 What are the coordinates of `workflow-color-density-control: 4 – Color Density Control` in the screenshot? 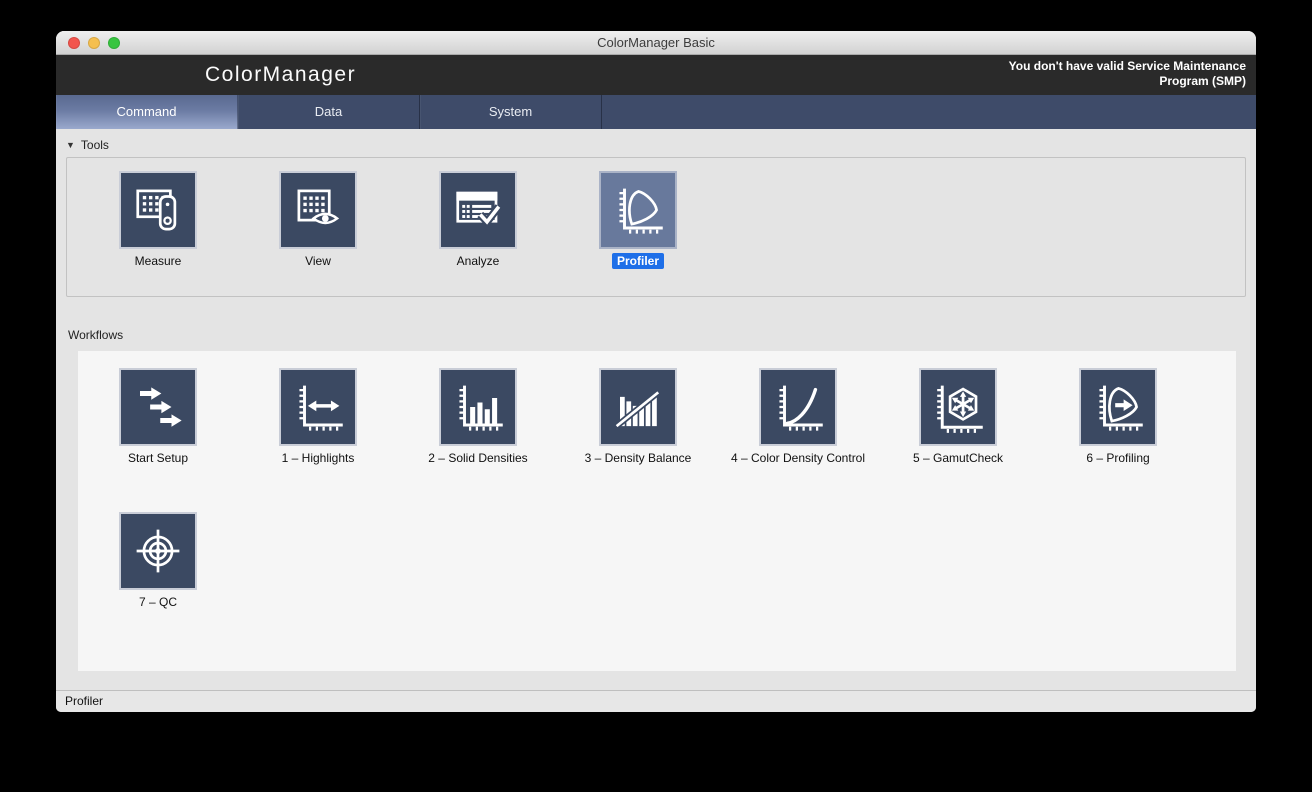 It's located at (798, 416).